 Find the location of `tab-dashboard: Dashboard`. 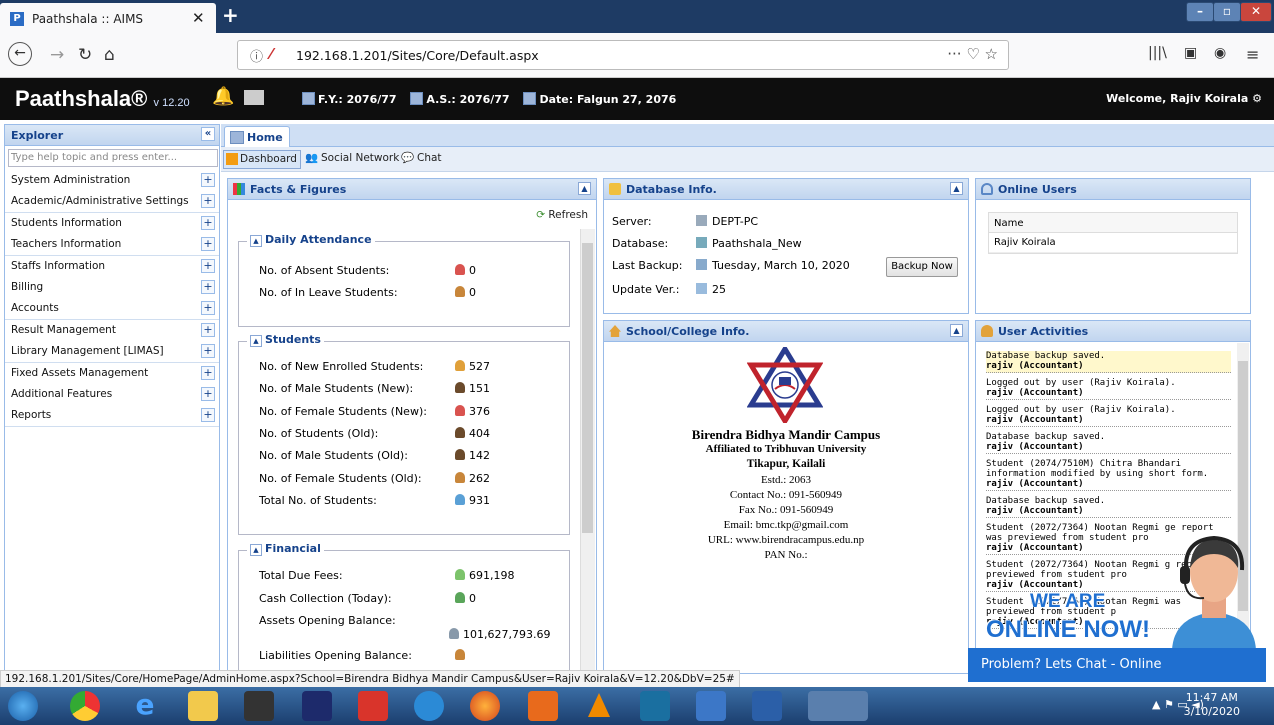

tab-dashboard: Dashboard is located at coordinates (262, 159).